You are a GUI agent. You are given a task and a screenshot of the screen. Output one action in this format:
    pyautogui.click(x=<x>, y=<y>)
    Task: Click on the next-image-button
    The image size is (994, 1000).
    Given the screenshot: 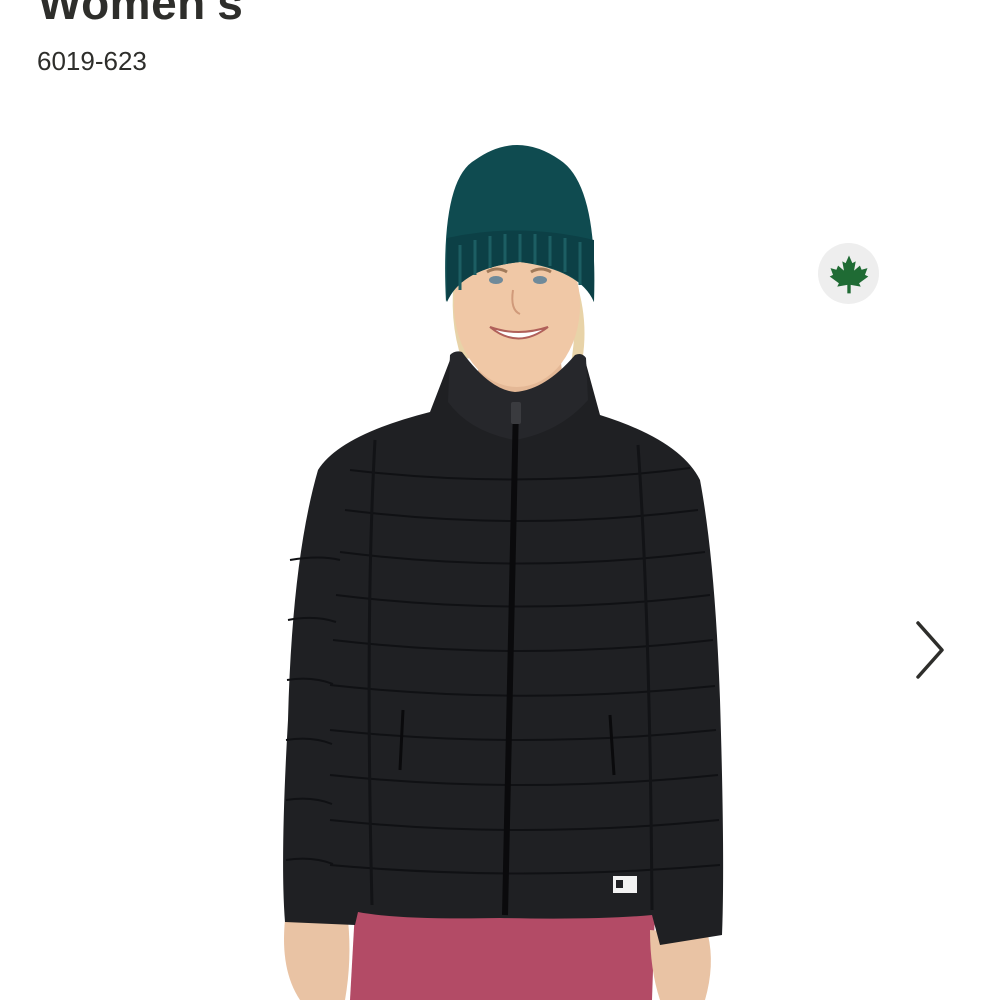 What is the action you would take?
    pyautogui.click(x=930, y=650)
    